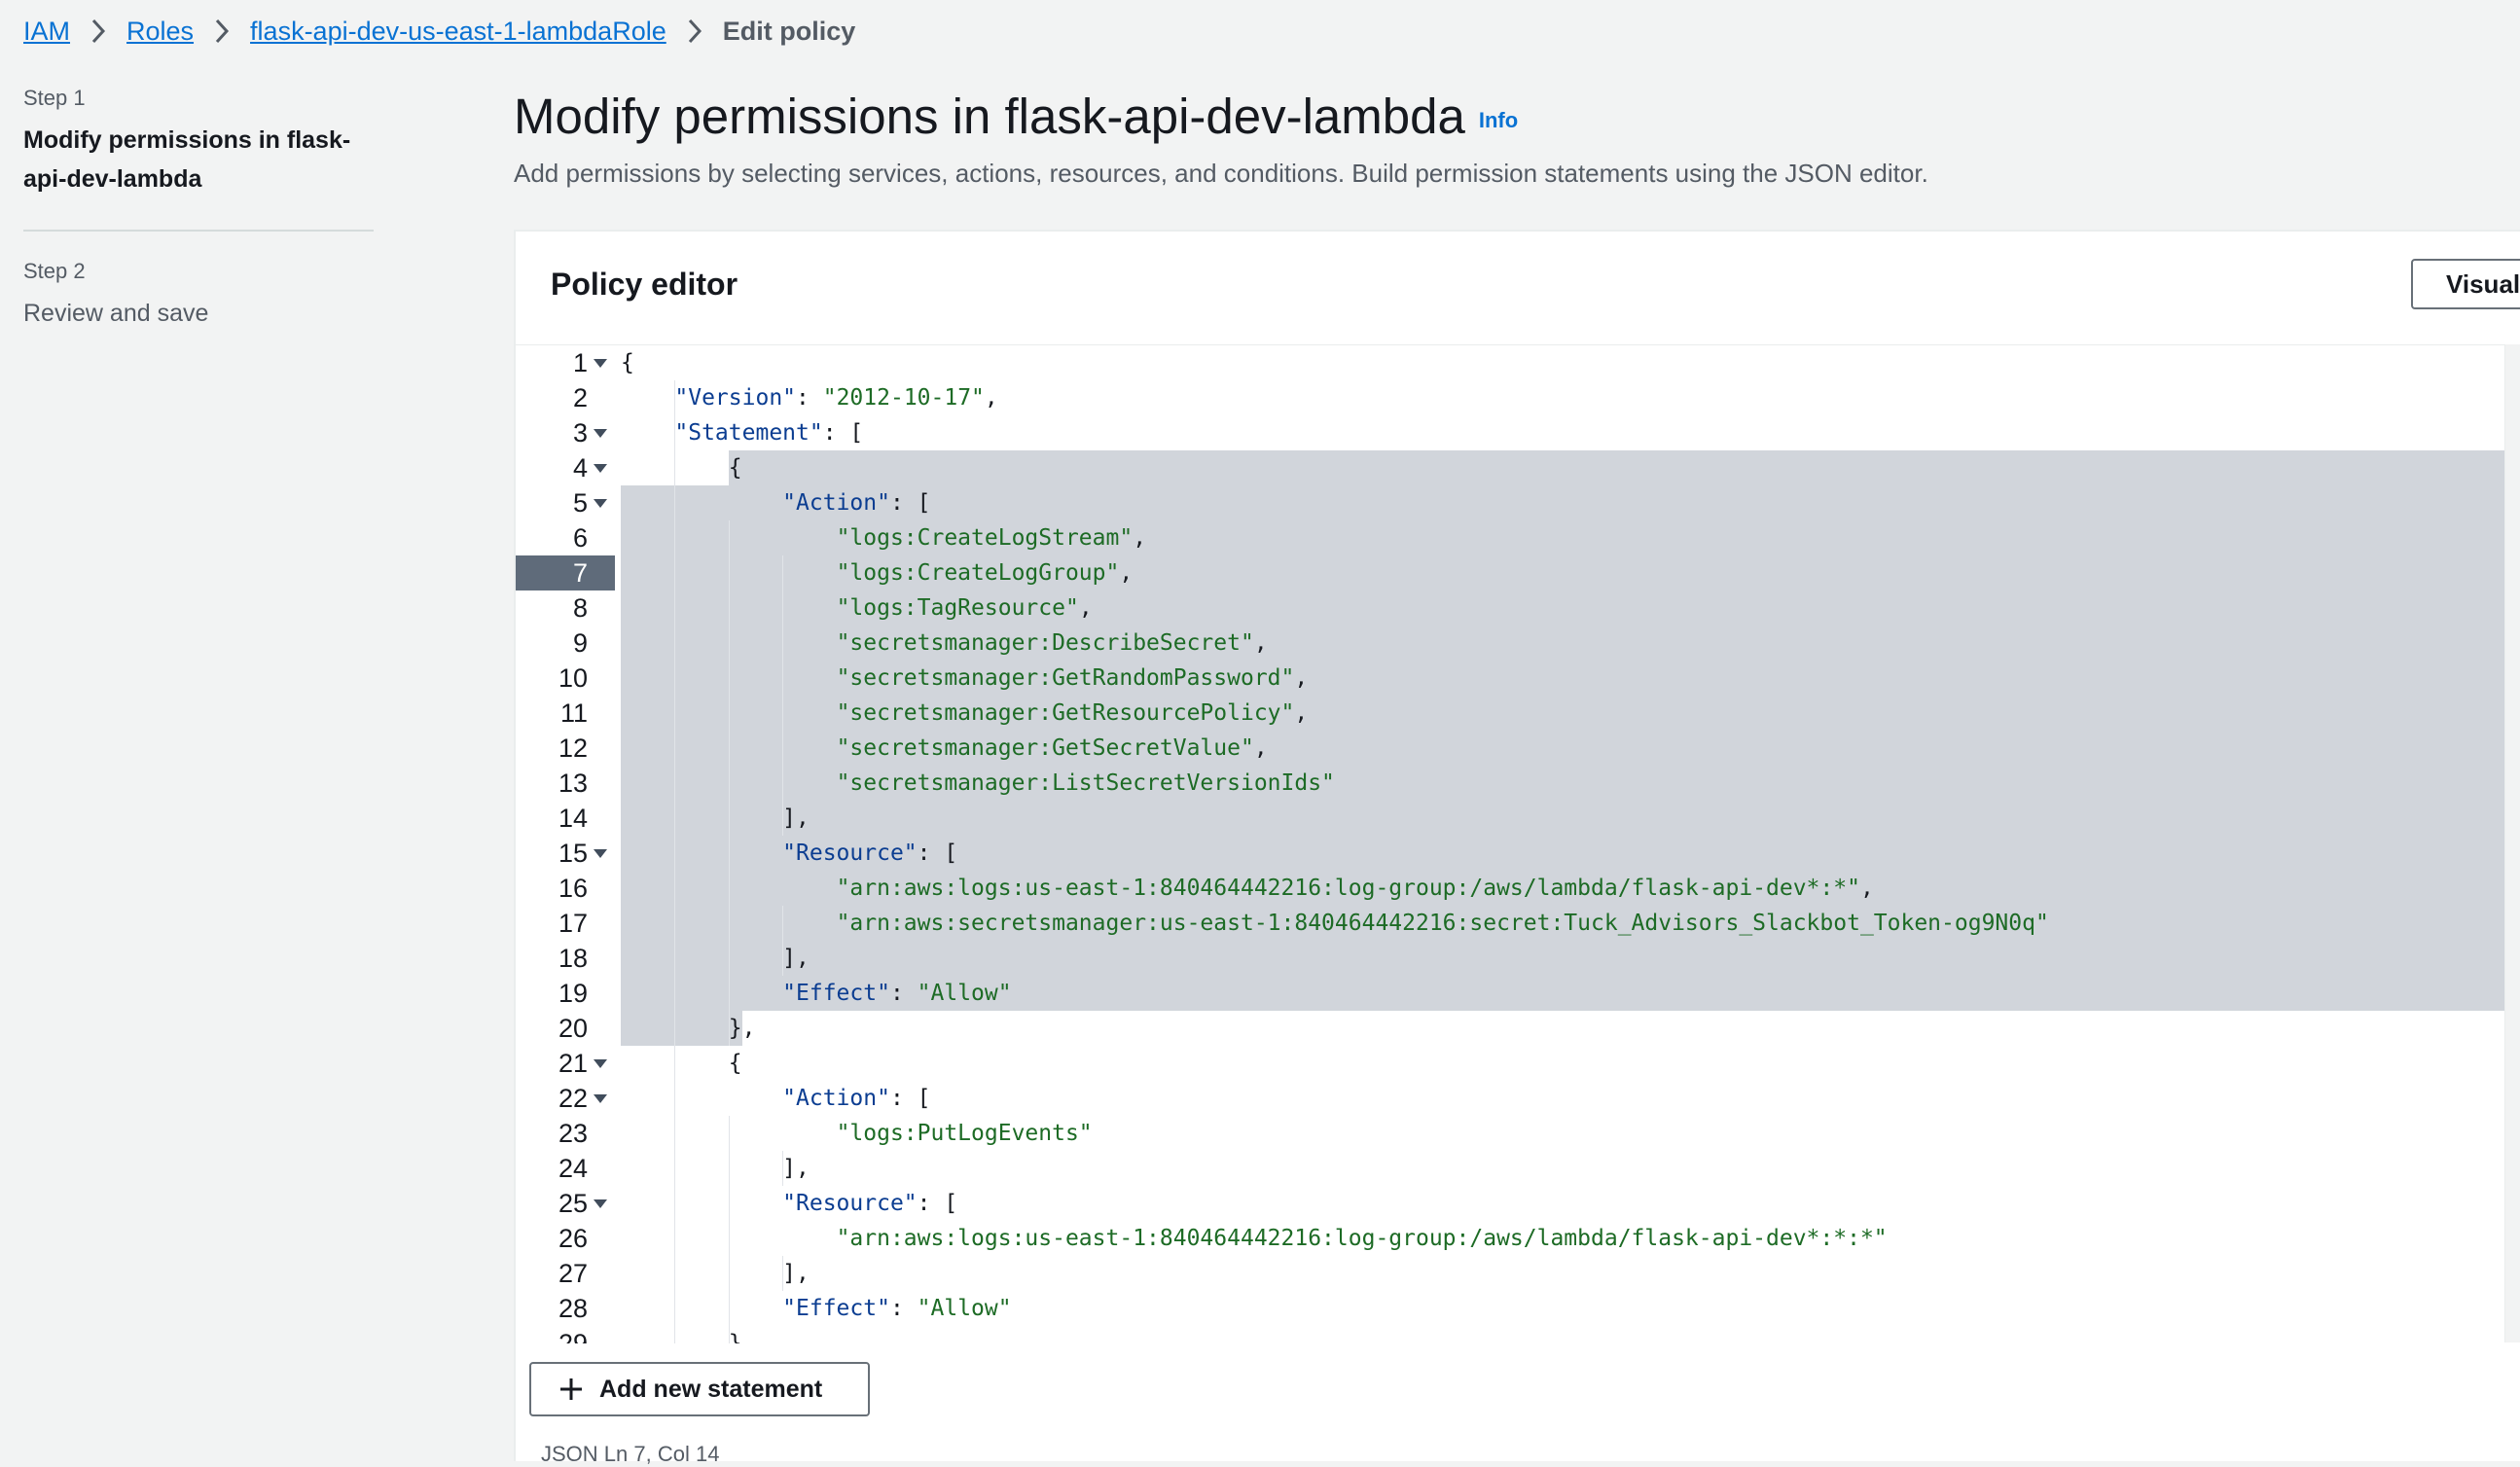  What do you see at coordinates (573, 783) in the screenshot?
I see `line-number: 13` at bounding box center [573, 783].